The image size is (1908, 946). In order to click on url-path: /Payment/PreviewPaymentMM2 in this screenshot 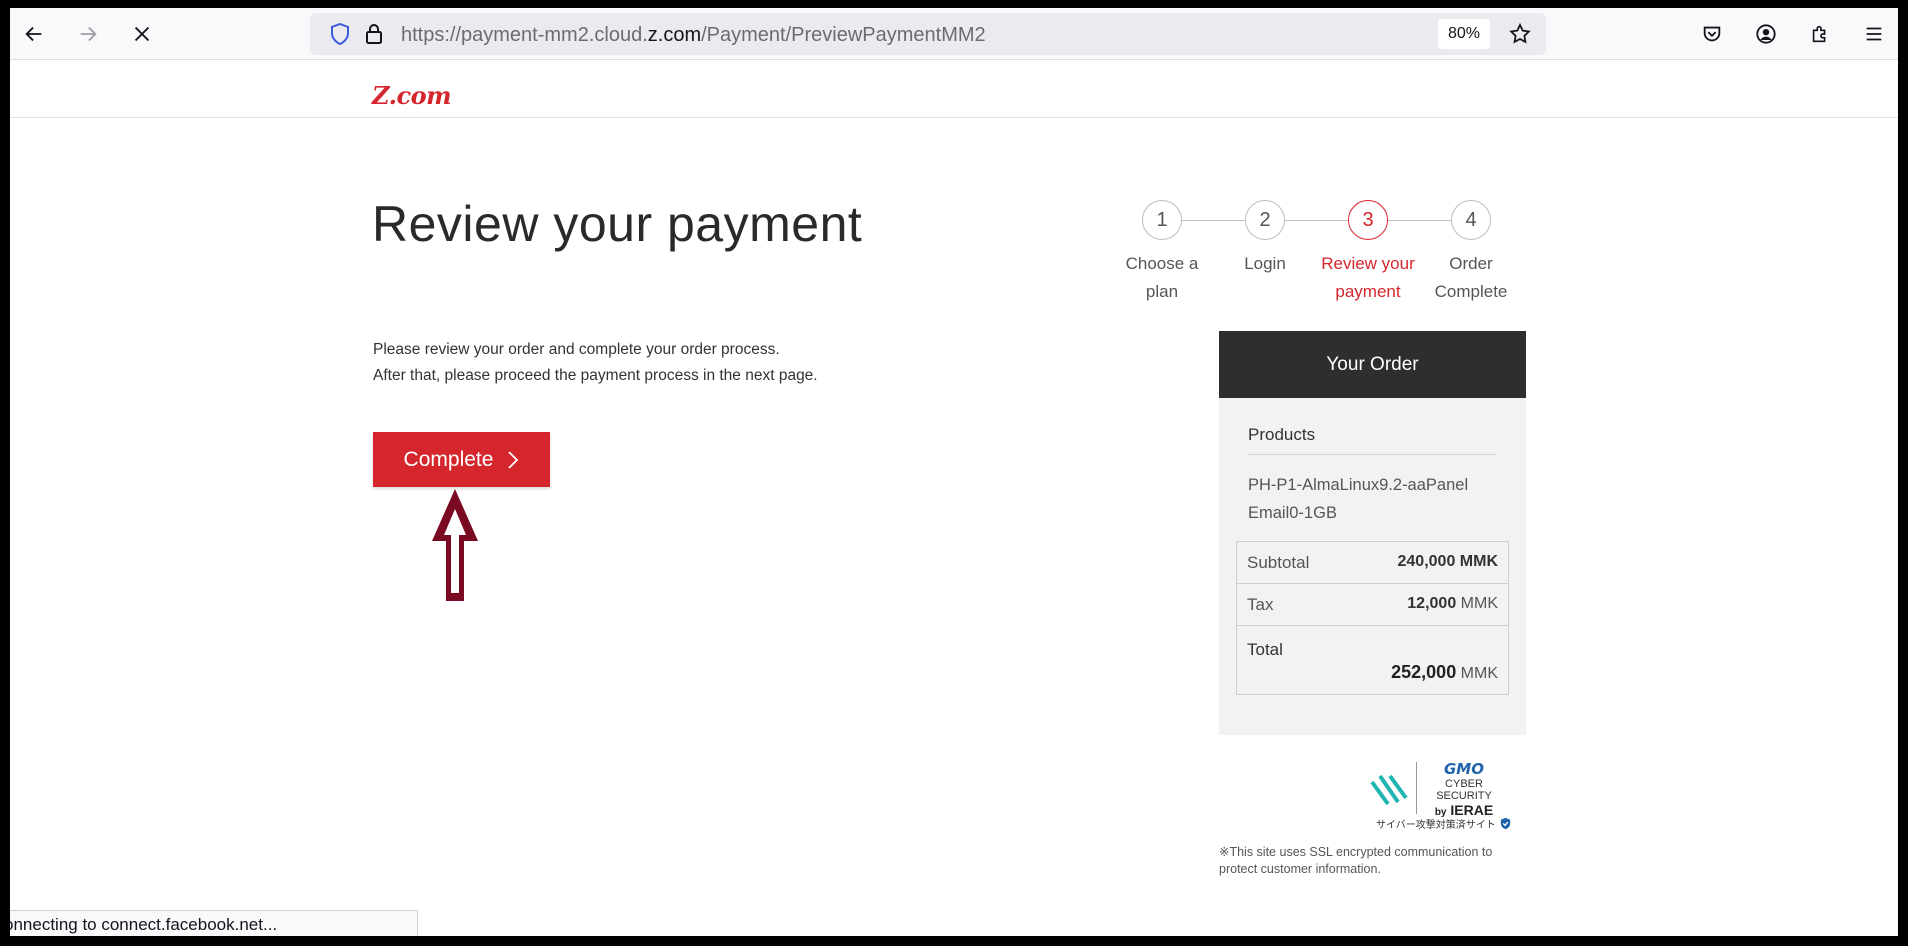, I will do `click(843, 35)`.